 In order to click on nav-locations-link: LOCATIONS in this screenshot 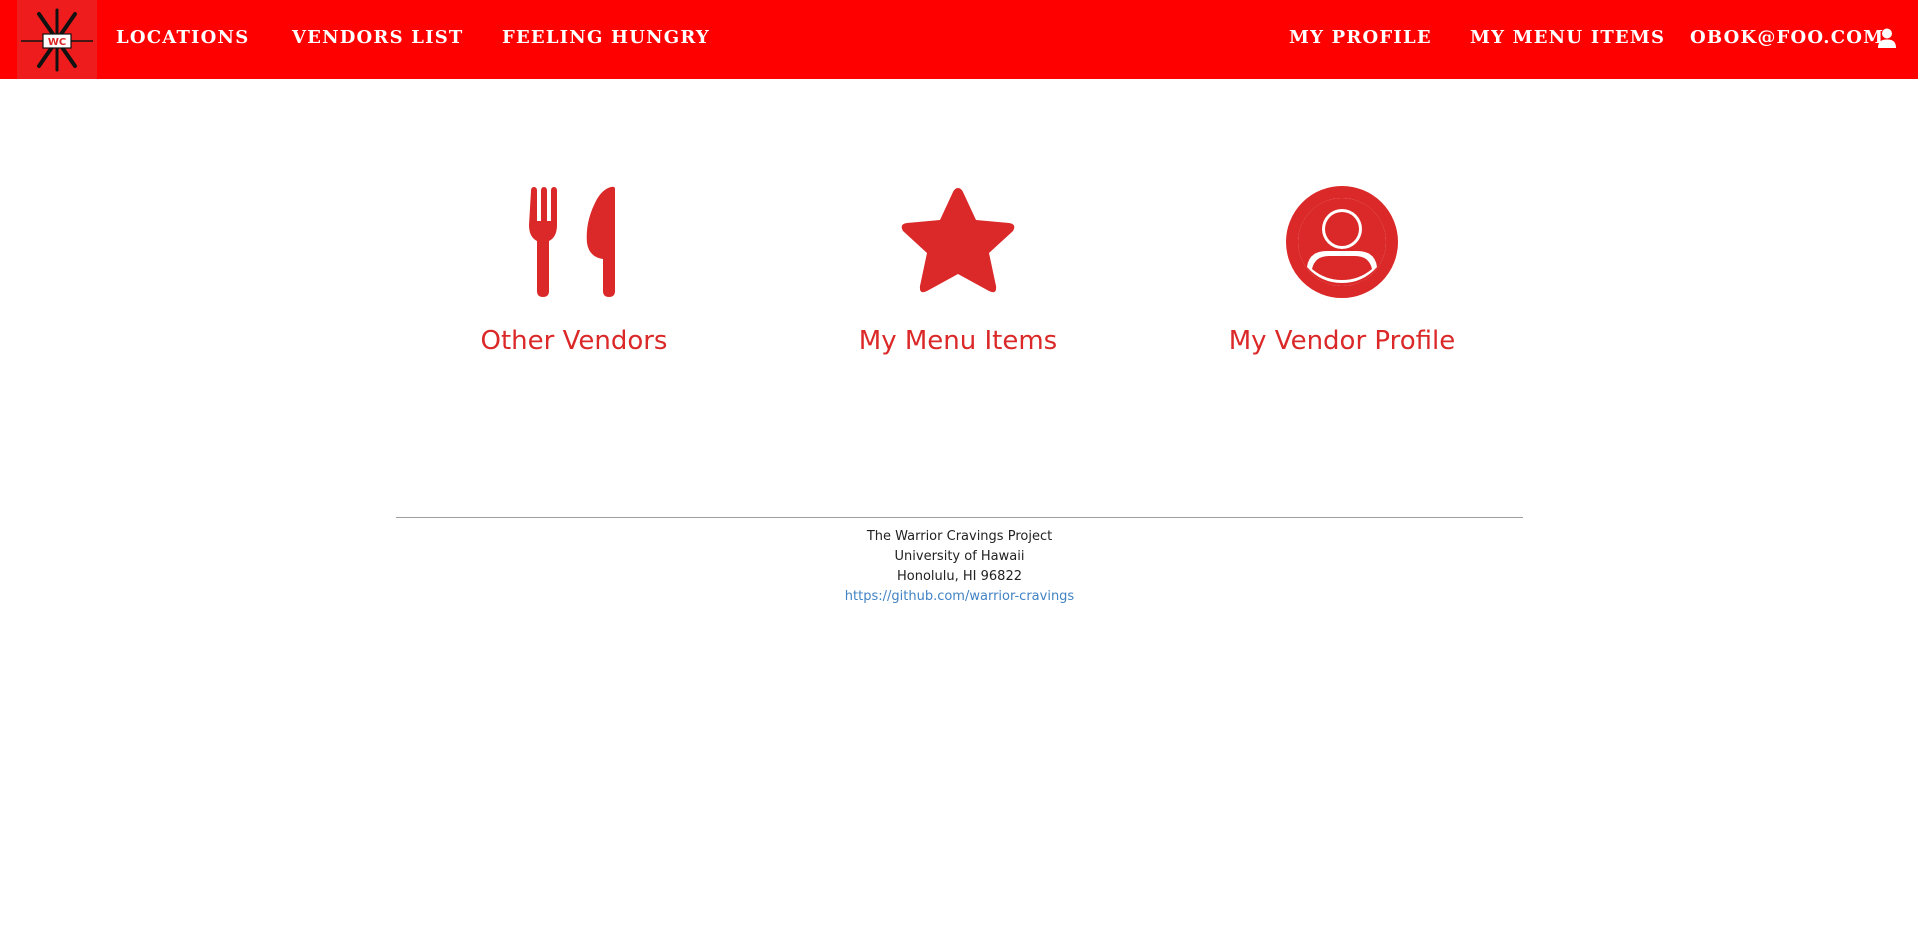, I will do `click(182, 38)`.